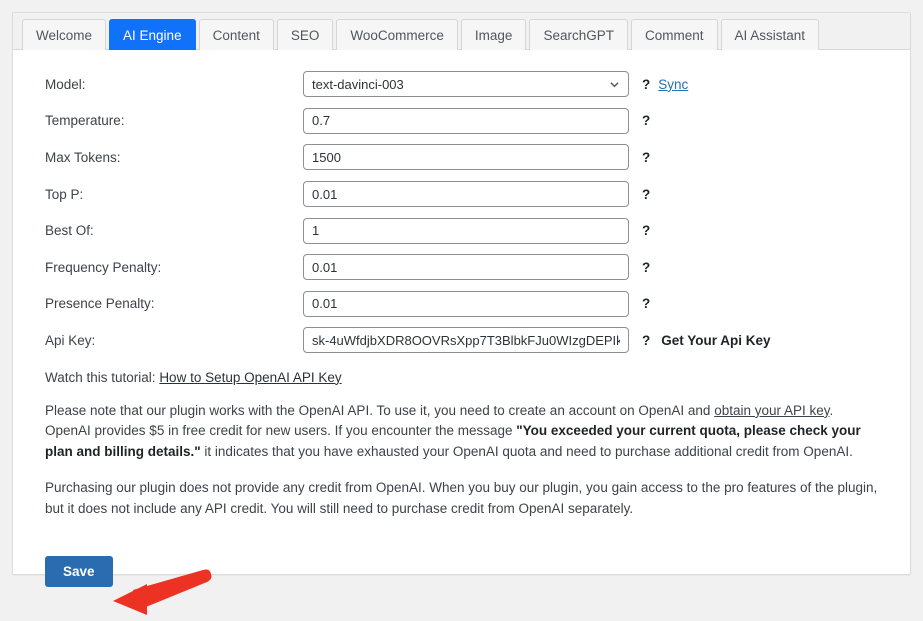  I want to click on save-button: Save, so click(79, 571).